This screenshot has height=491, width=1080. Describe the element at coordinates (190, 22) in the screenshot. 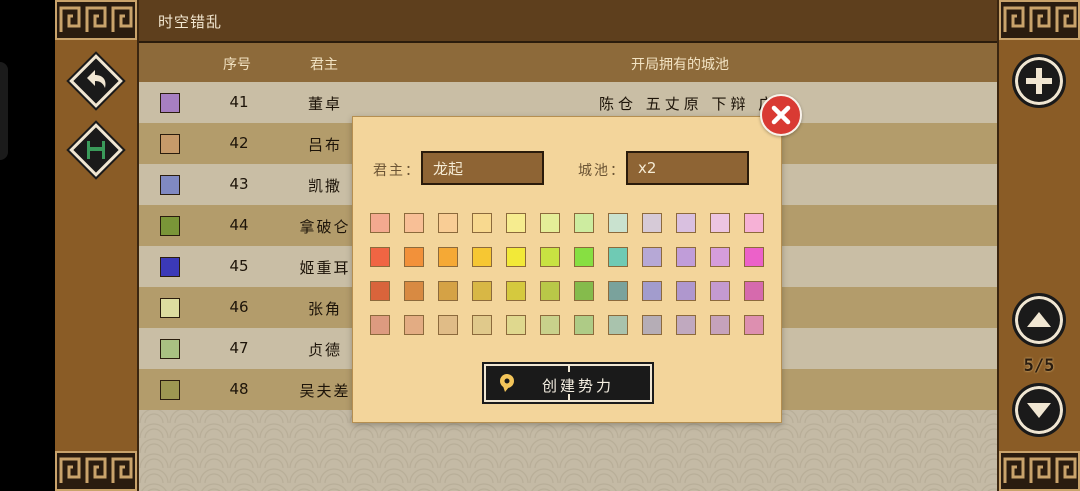

I see `page-title: 时空错乱` at that location.